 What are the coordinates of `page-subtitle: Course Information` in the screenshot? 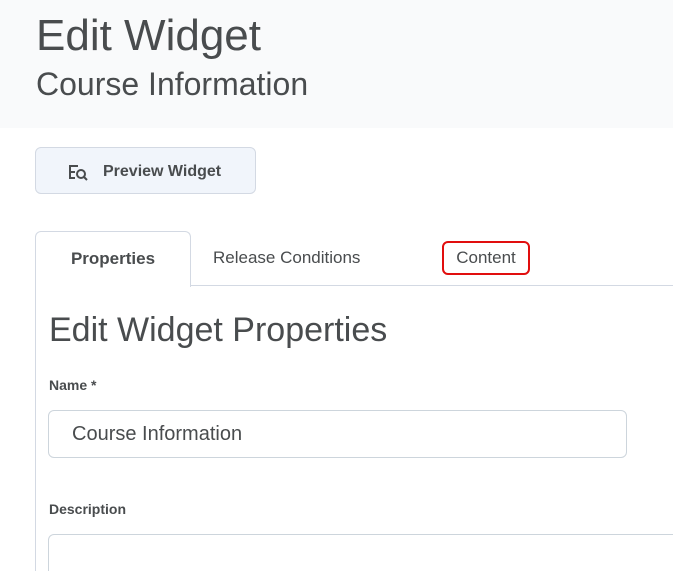 It's located at (172, 84).